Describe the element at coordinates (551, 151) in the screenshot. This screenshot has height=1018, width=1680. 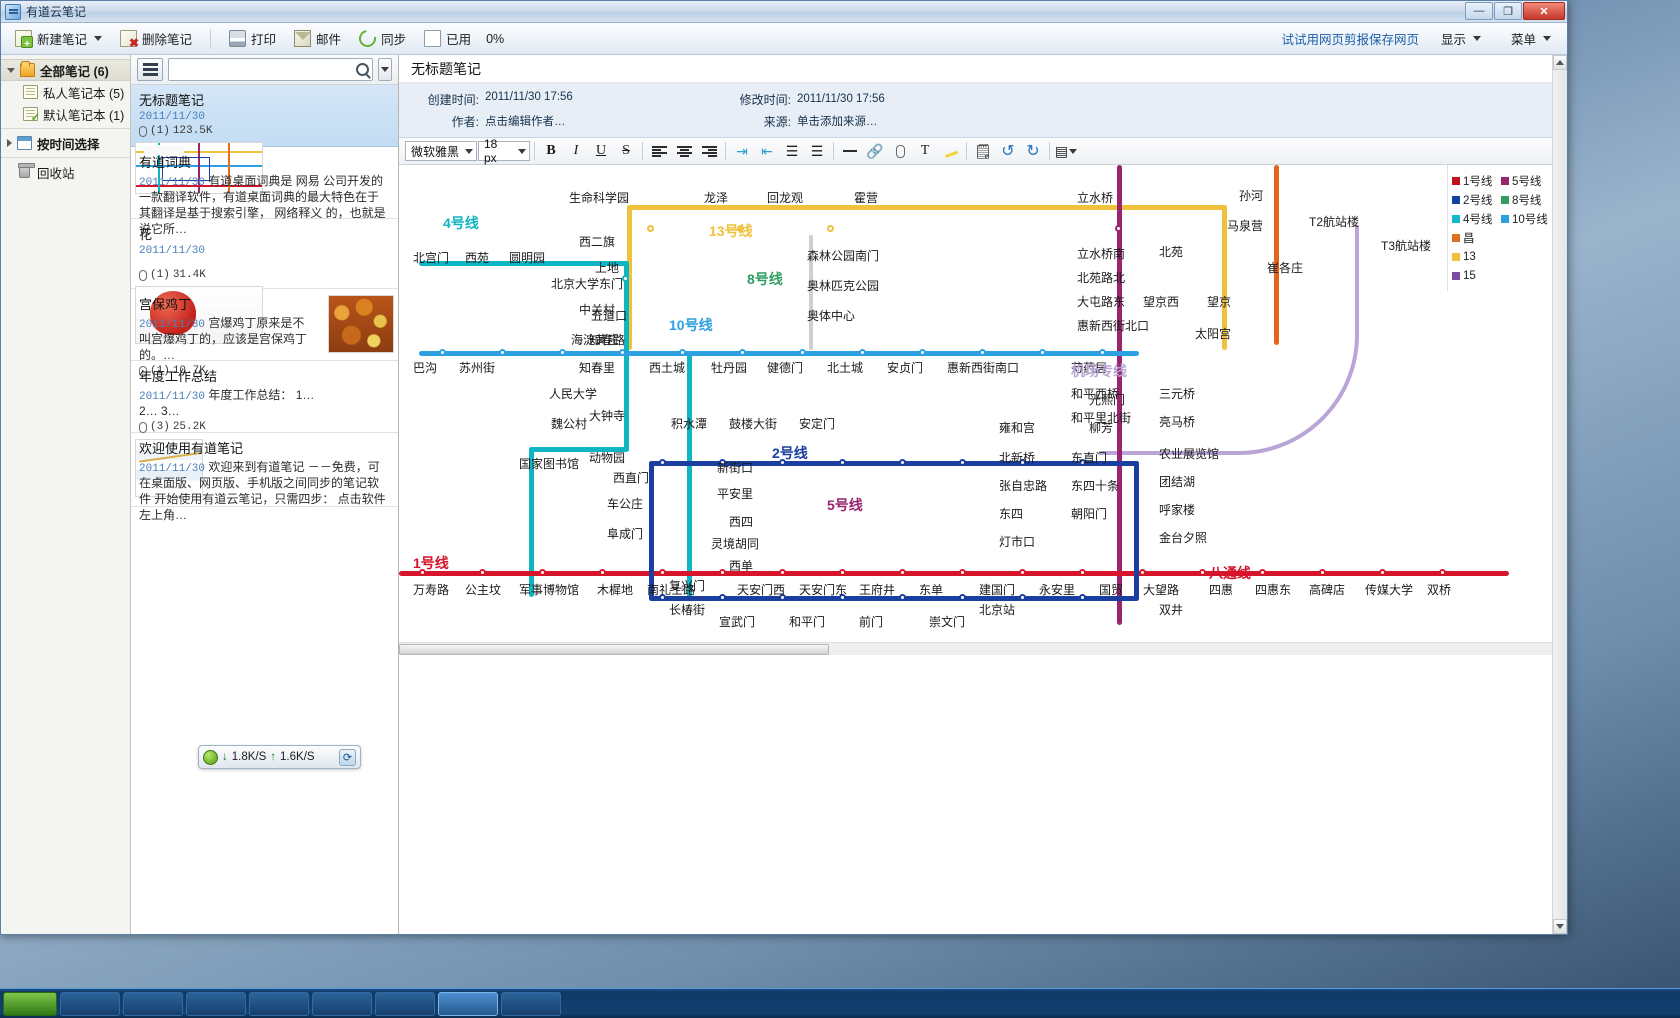
I see `bold-button: B` at that location.